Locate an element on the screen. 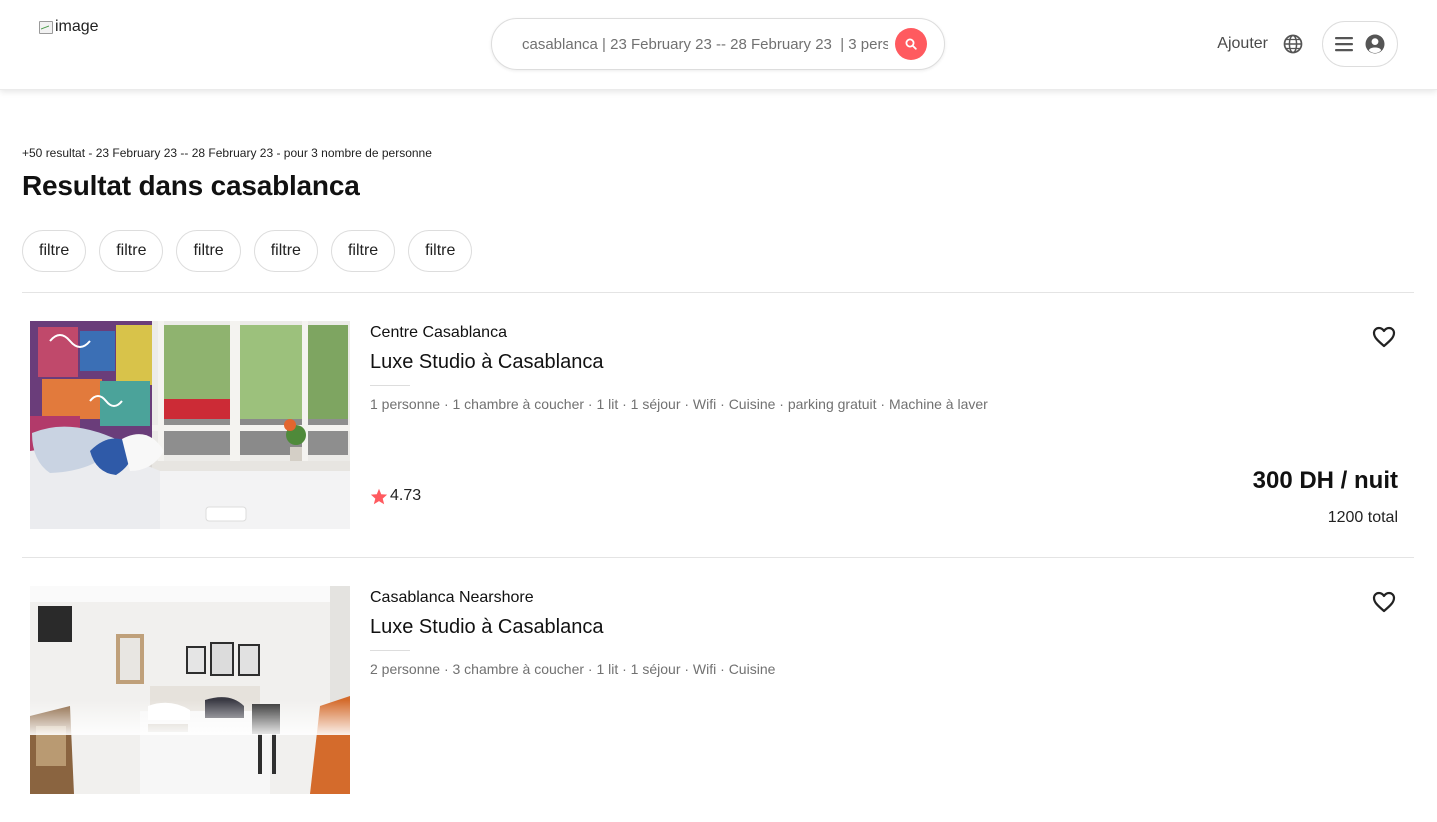 This screenshot has height=822, width=1437. search-bar is located at coordinates (718, 44).